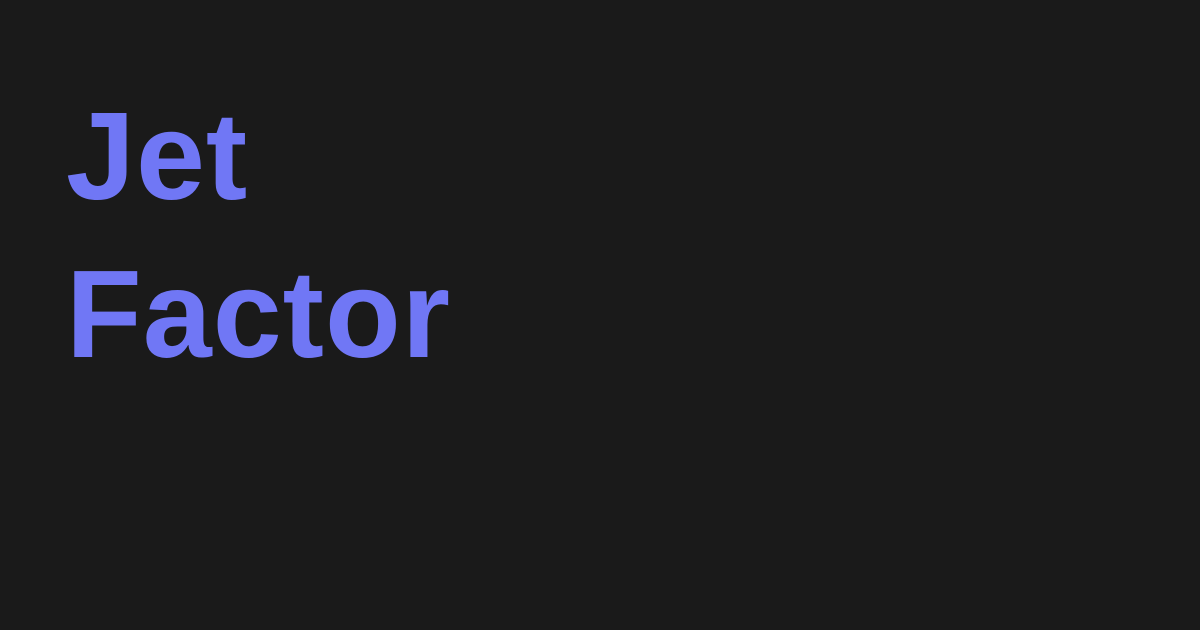  What do you see at coordinates (258, 315) in the screenshot?
I see `title-line-2: Factor` at bounding box center [258, 315].